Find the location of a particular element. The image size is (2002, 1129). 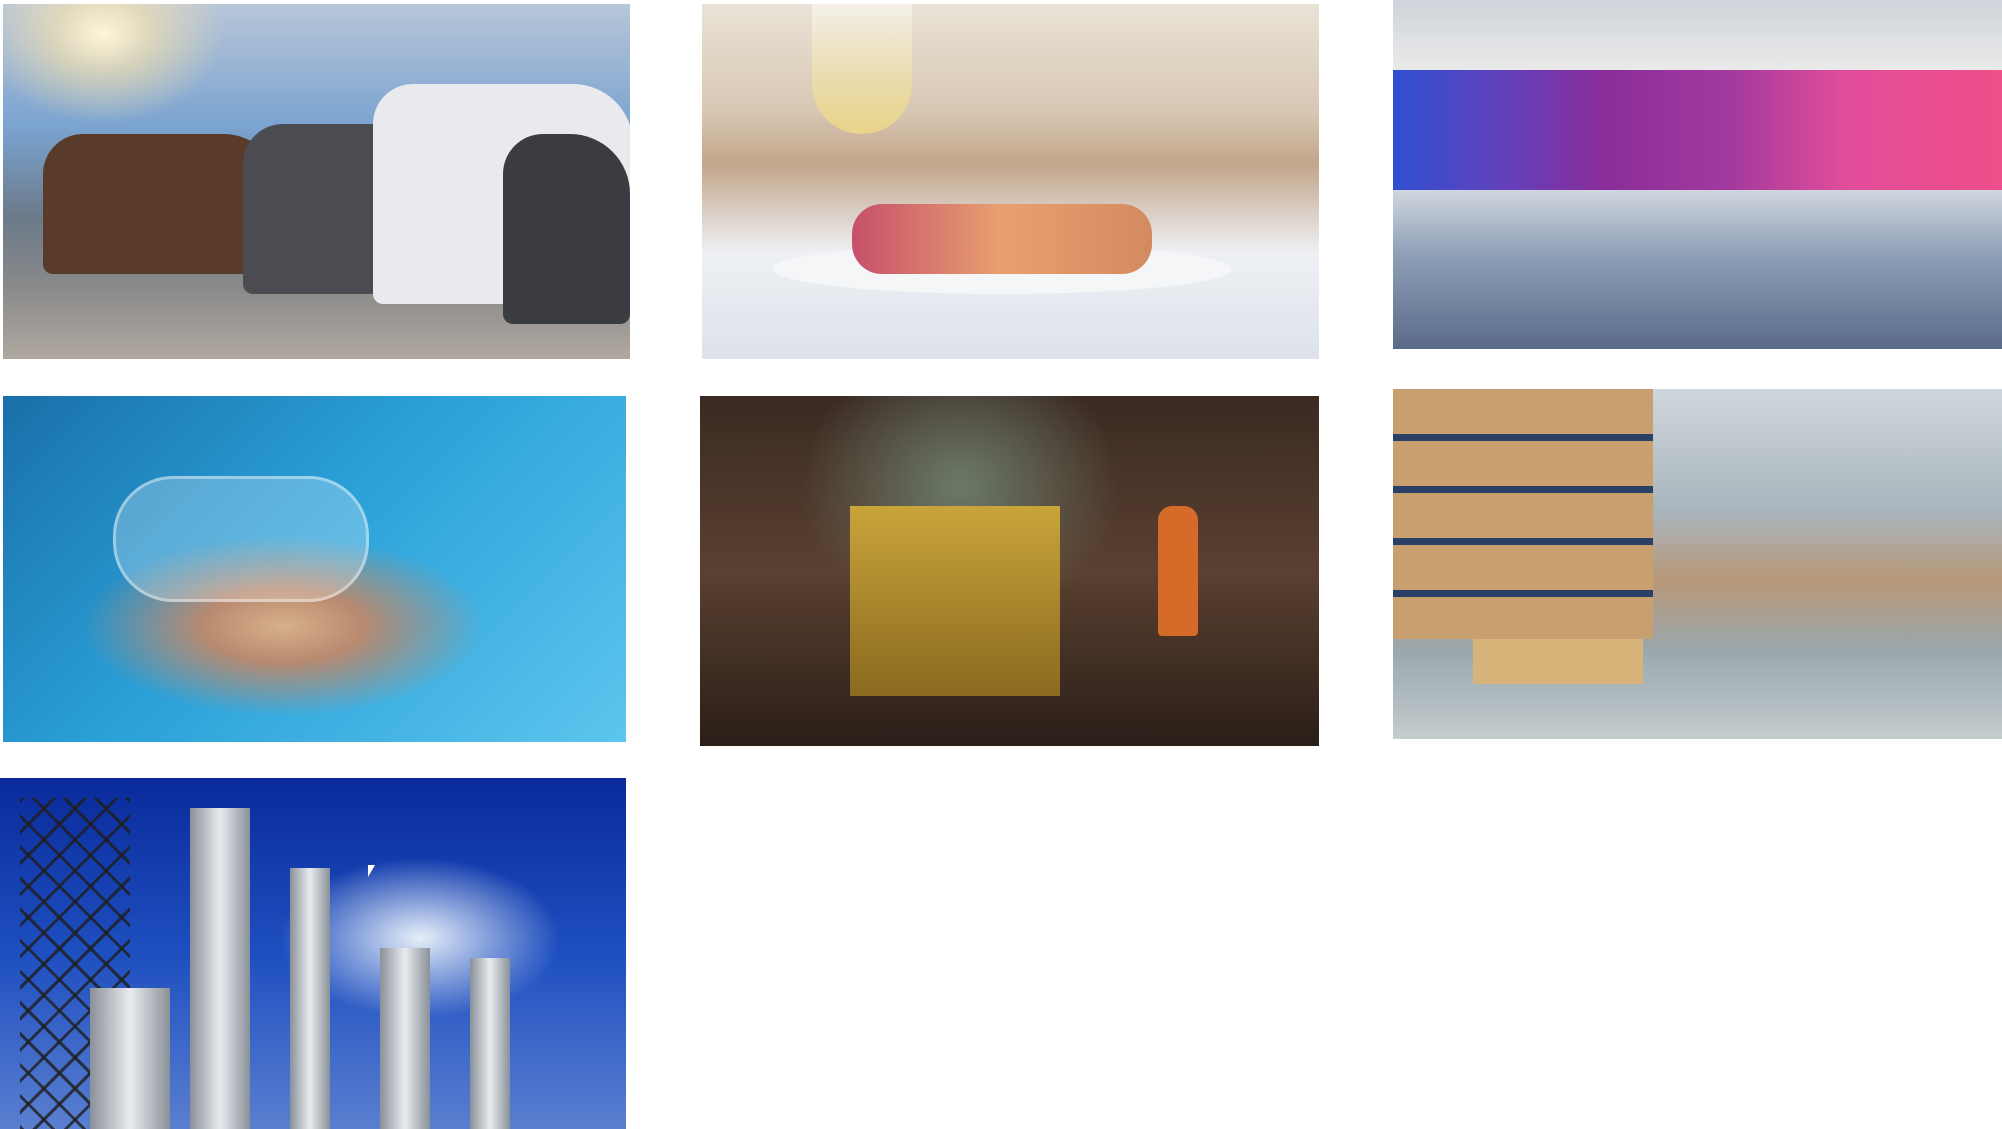

food is located at coordinates (1002, 239).